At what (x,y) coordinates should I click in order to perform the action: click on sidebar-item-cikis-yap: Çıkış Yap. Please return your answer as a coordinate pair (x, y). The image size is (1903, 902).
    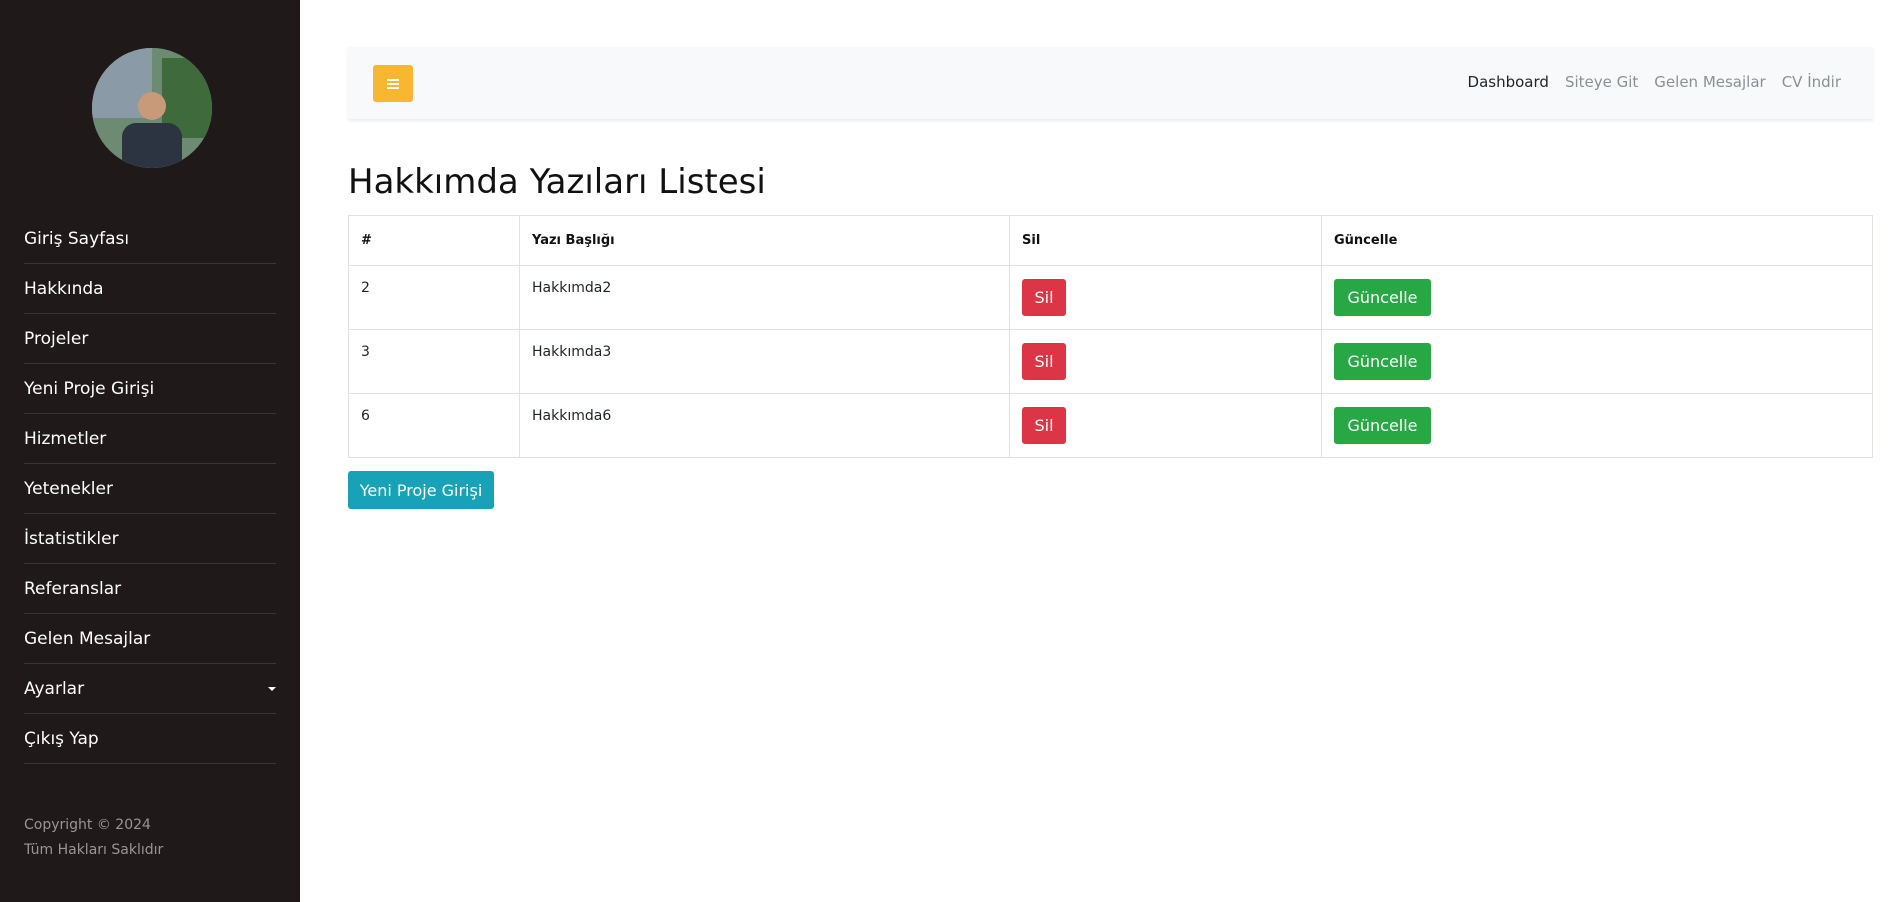
    Looking at the image, I should click on (150, 739).